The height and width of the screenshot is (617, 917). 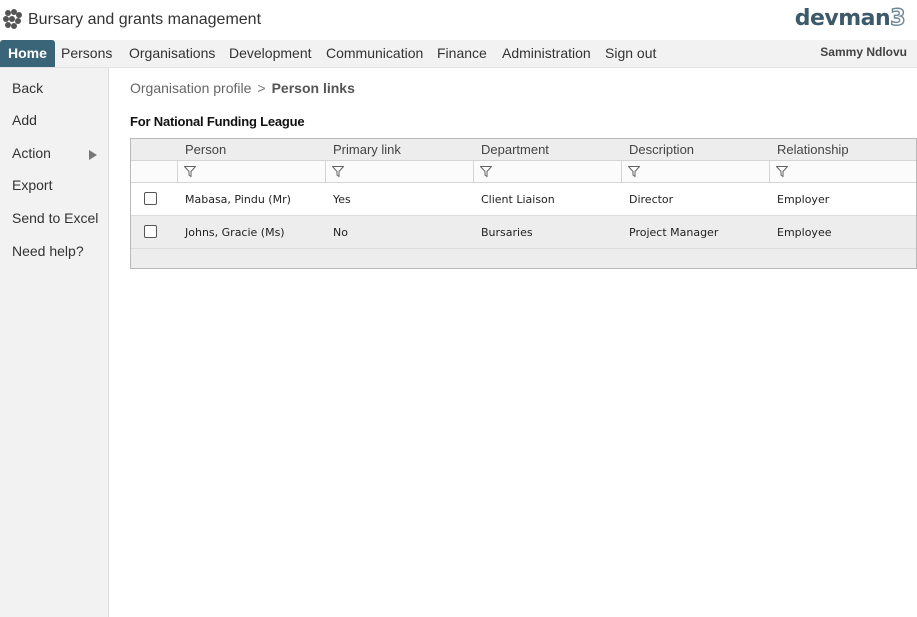 What do you see at coordinates (863, 52) in the screenshot?
I see `current-user: Sammy Ndlovu` at bounding box center [863, 52].